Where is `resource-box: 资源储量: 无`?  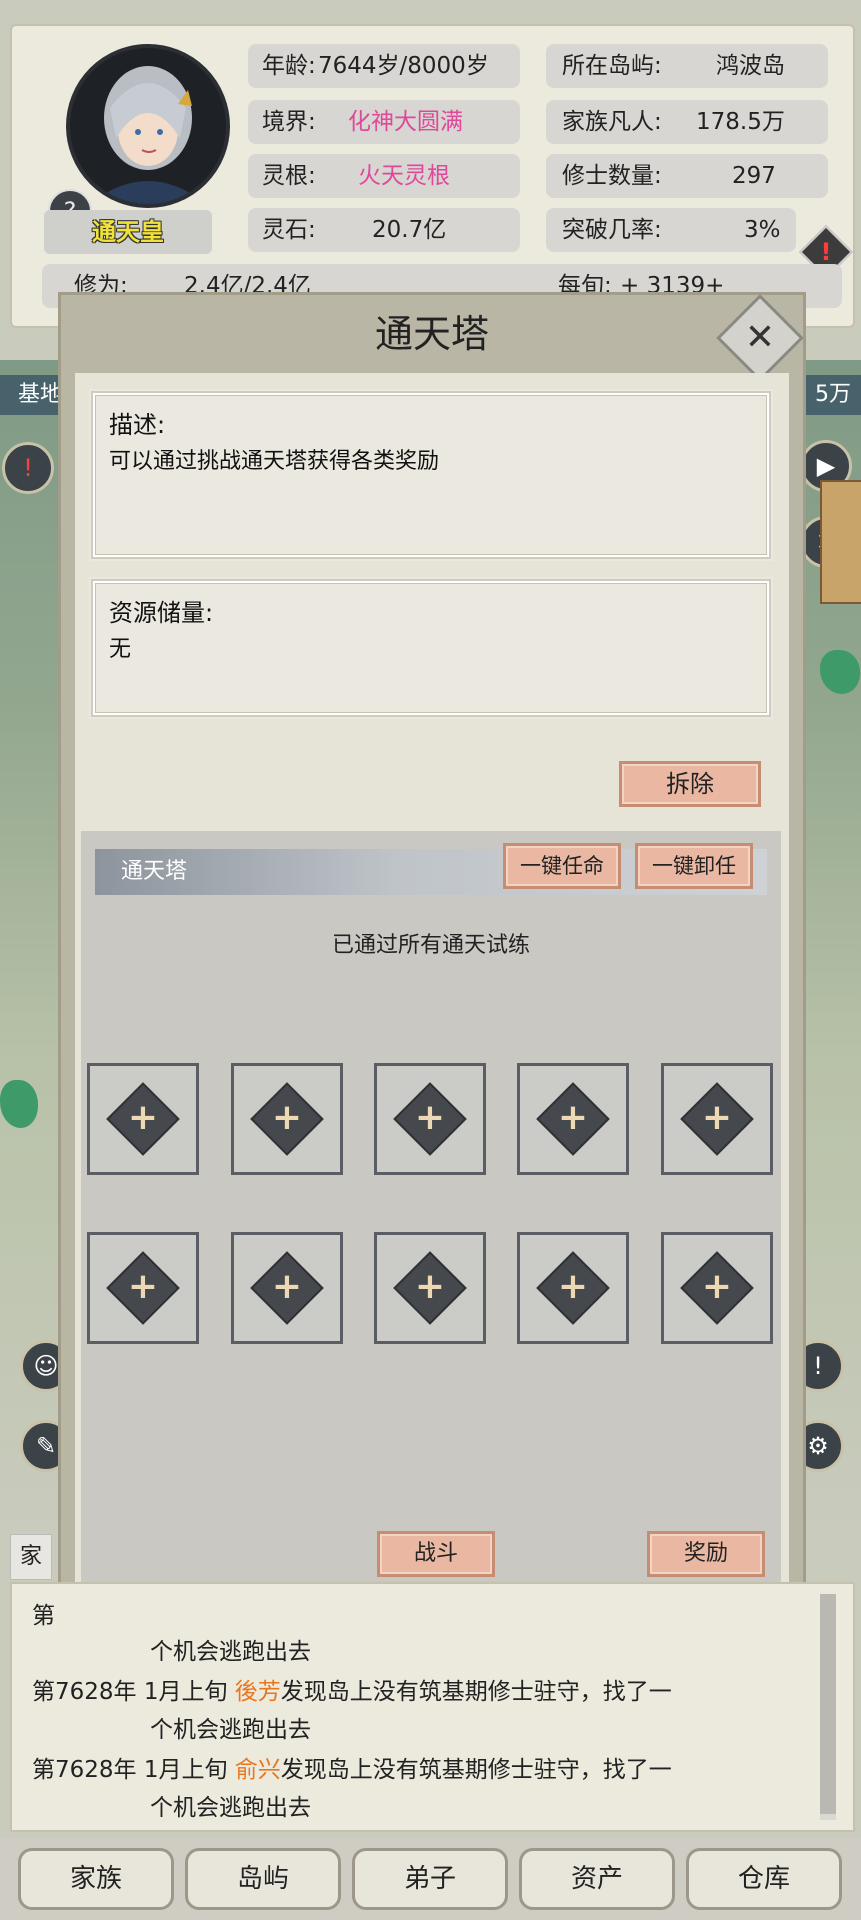 resource-box: 资源储量: 无 is located at coordinates (431, 648).